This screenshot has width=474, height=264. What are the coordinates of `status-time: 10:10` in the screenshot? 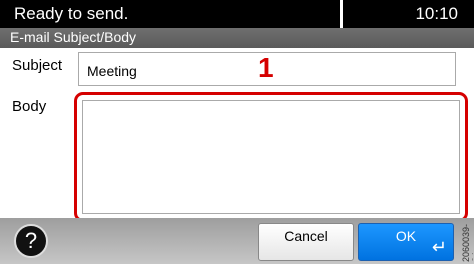 It's located at (436, 13).